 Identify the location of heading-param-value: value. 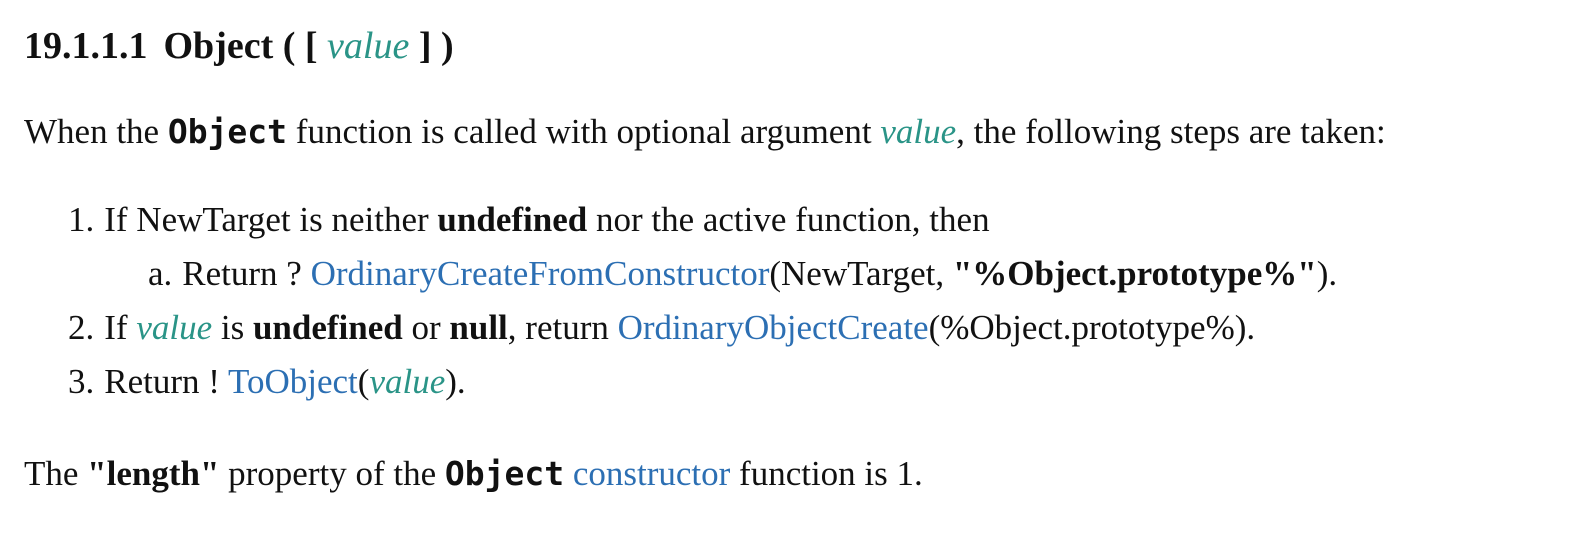
(368, 46).